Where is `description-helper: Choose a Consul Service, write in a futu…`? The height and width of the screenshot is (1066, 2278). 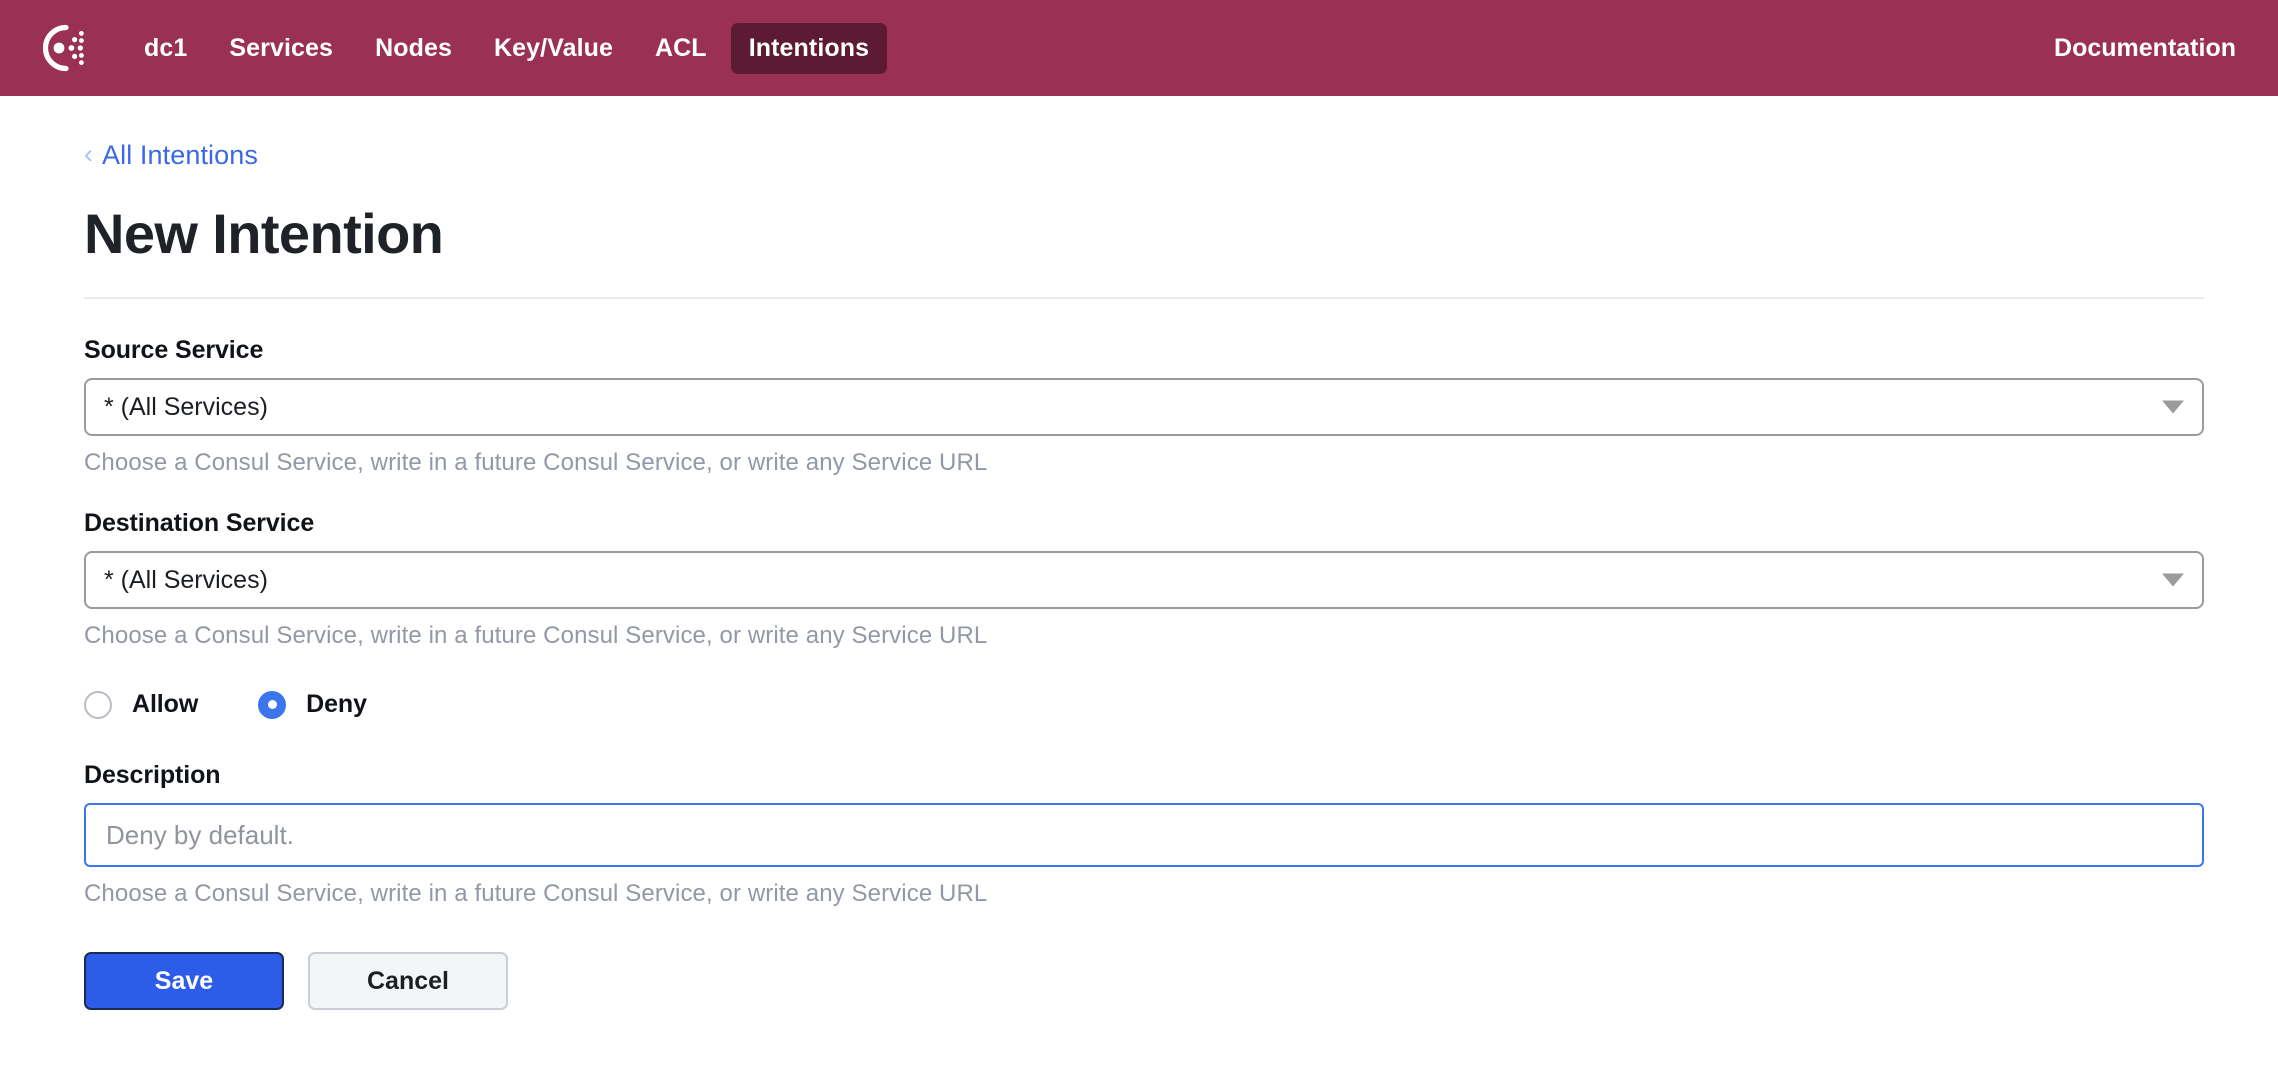 description-helper: Choose a Consul Service, write in a futu… is located at coordinates (536, 893).